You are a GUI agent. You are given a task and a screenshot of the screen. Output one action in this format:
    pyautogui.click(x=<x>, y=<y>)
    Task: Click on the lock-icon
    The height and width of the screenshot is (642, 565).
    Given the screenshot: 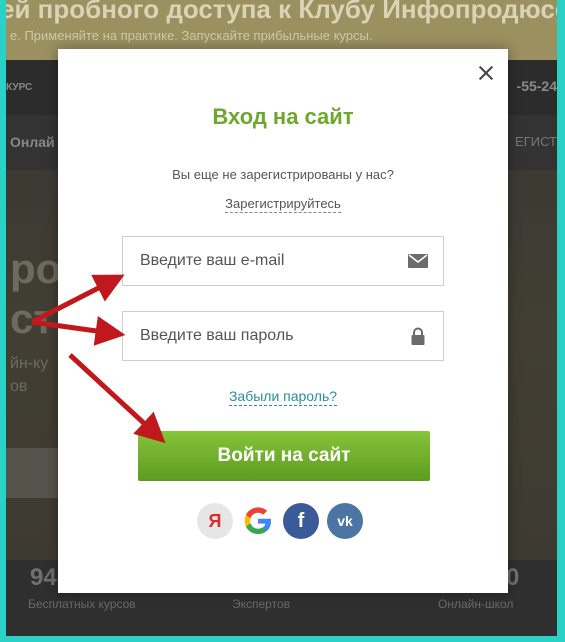 What is the action you would take?
    pyautogui.click(x=418, y=336)
    